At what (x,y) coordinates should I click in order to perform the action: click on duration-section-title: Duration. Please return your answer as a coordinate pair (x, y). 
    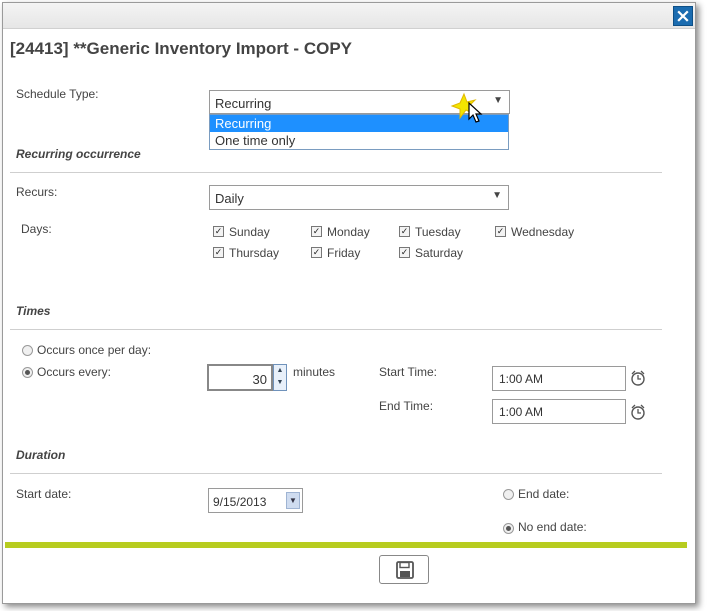
    Looking at the image, I should click on (41, 455).